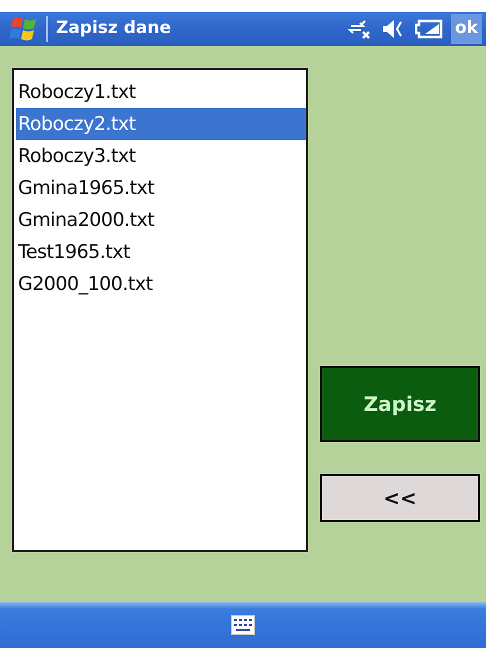 This screenshot has width=486, height=648. Describe the element at coordinates (400, 498) in the screenshot. I see `back-button: <<` at that location.